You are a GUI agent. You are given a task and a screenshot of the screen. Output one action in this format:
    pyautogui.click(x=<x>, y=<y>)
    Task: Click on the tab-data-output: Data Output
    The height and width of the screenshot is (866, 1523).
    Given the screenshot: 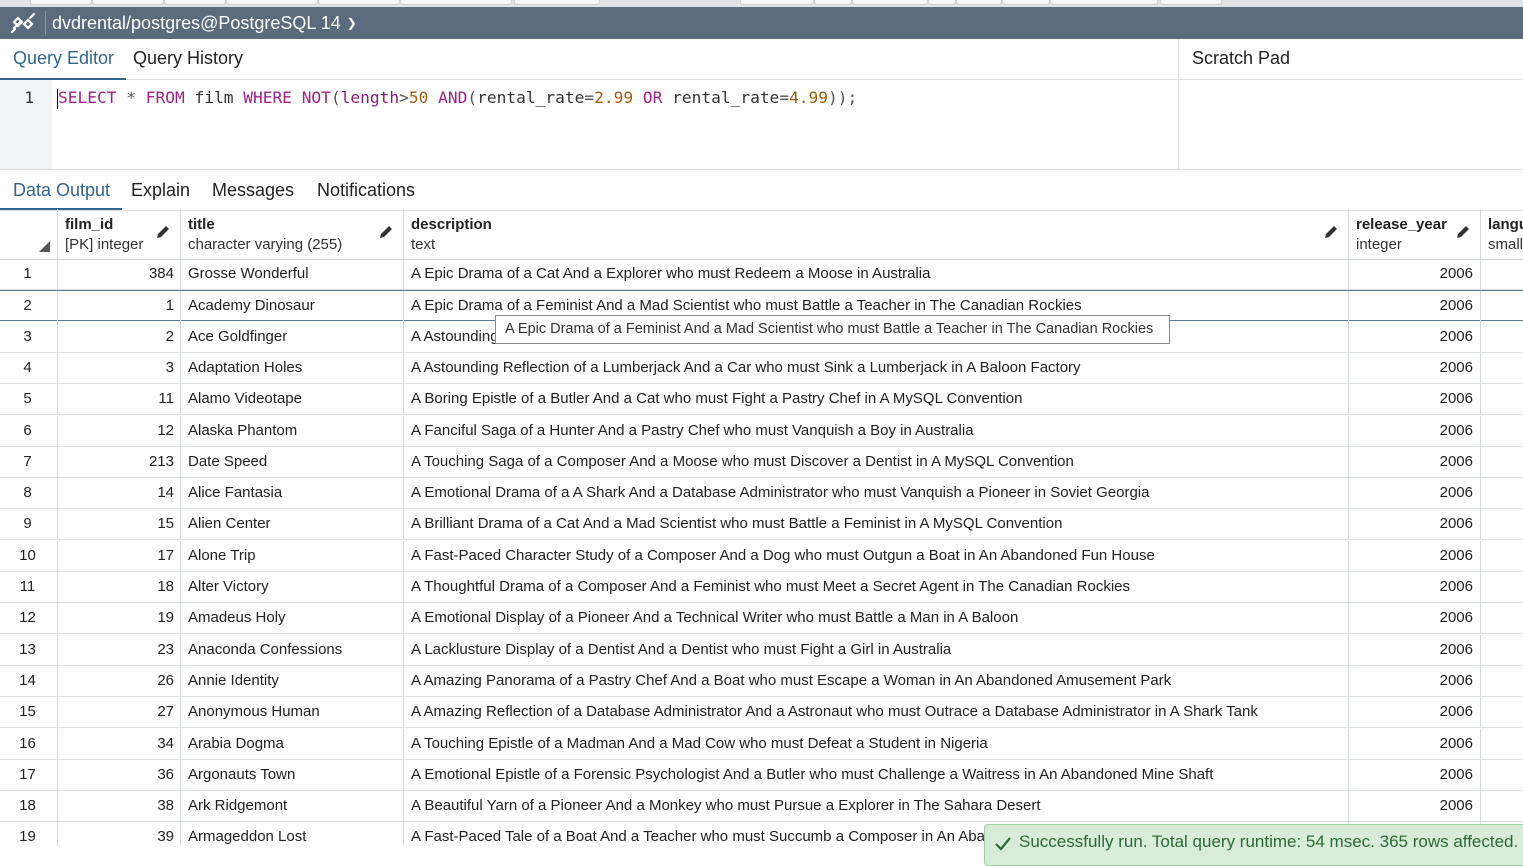 What is the action you would take?
    pyautogui.click(x=61, y=195)
    